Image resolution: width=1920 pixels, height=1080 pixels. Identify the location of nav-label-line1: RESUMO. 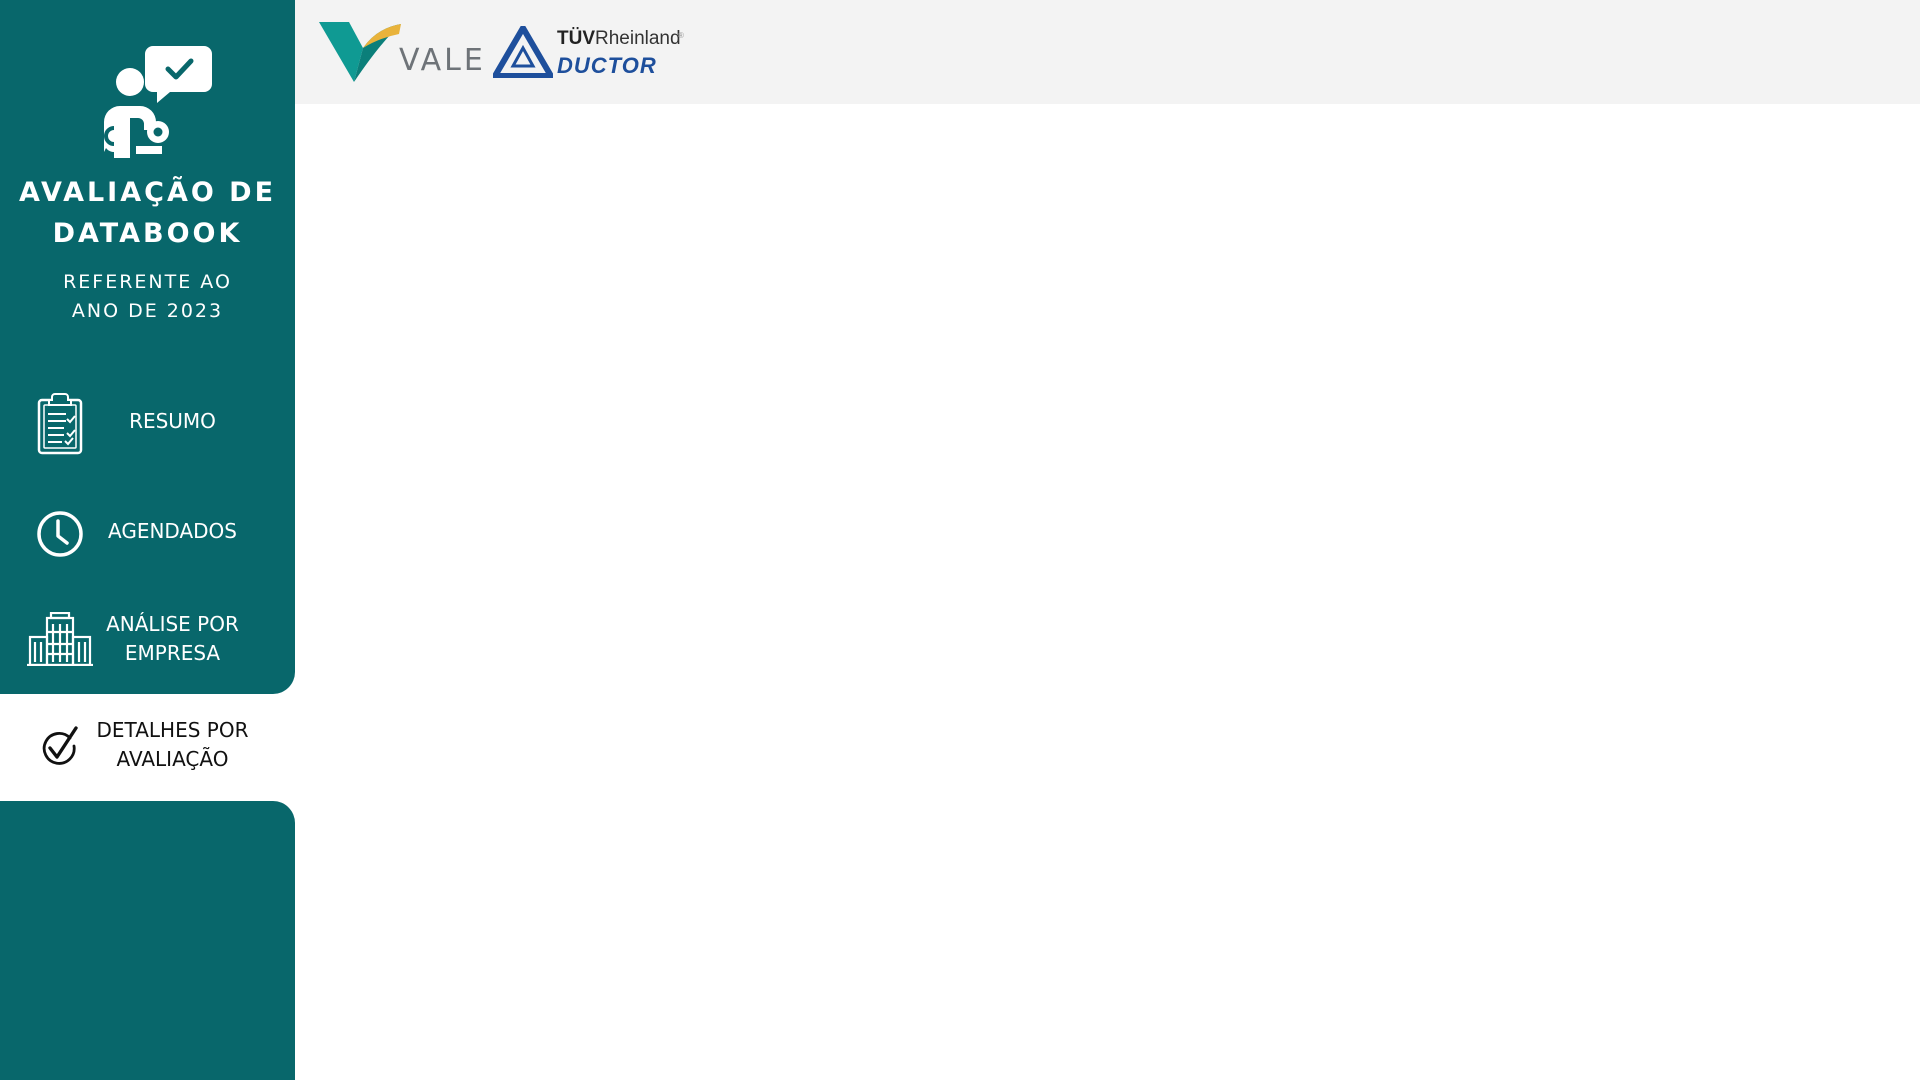
(172, 421).